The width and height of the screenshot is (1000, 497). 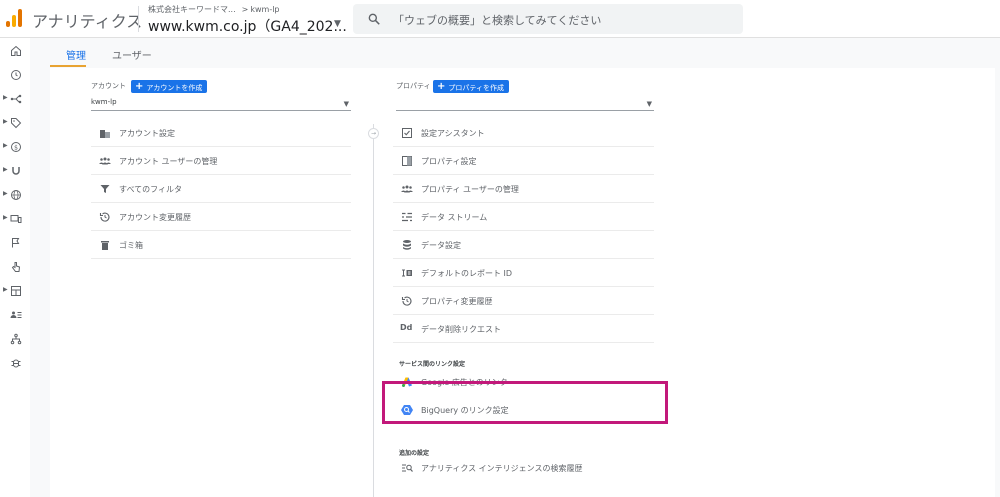 I want to click on data-deletion-item: Dd データ削除リクエスト, so click(x=523, y=329).